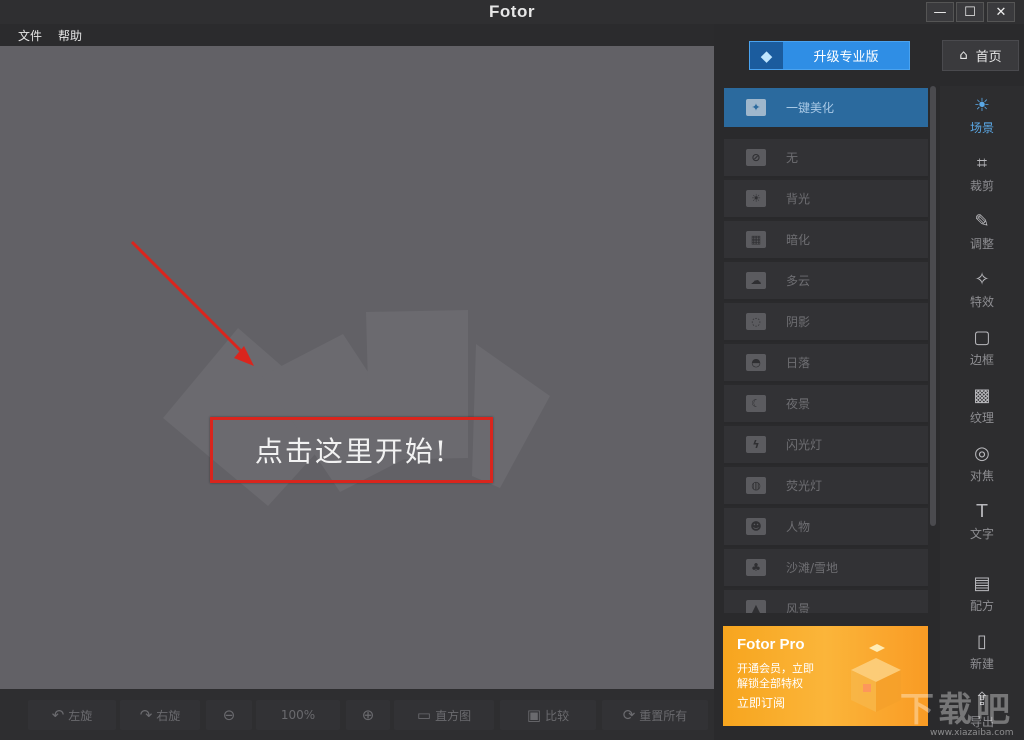 This screenshot has width=1024, height=740. I want to click on darken-icon: ▦, so click(756, 239).